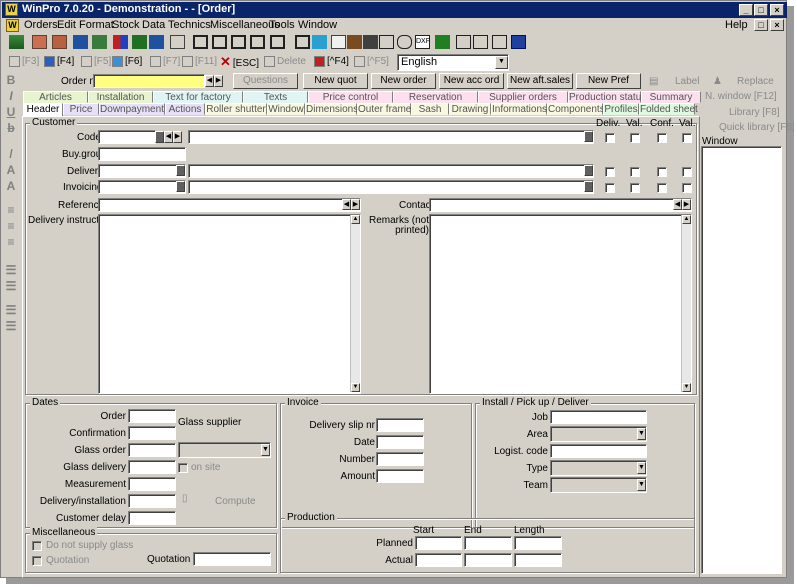 Image resolution: width=797 pixels, height=587 pixels. I want to click on menu-data: Data, so click(153, 25).